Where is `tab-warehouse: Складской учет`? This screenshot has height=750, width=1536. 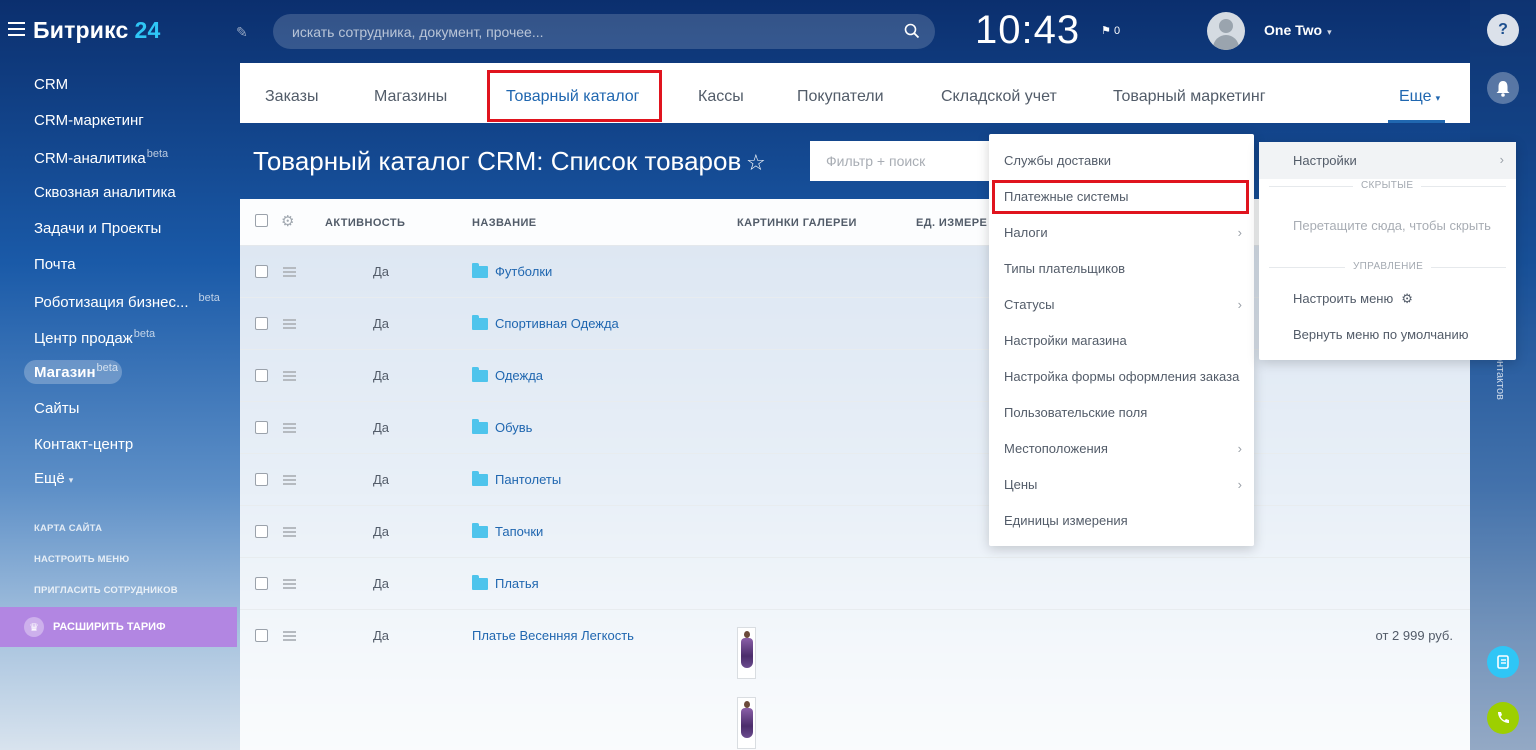
tab-warehouse: Складской учет is located at coordinates (999, 97).